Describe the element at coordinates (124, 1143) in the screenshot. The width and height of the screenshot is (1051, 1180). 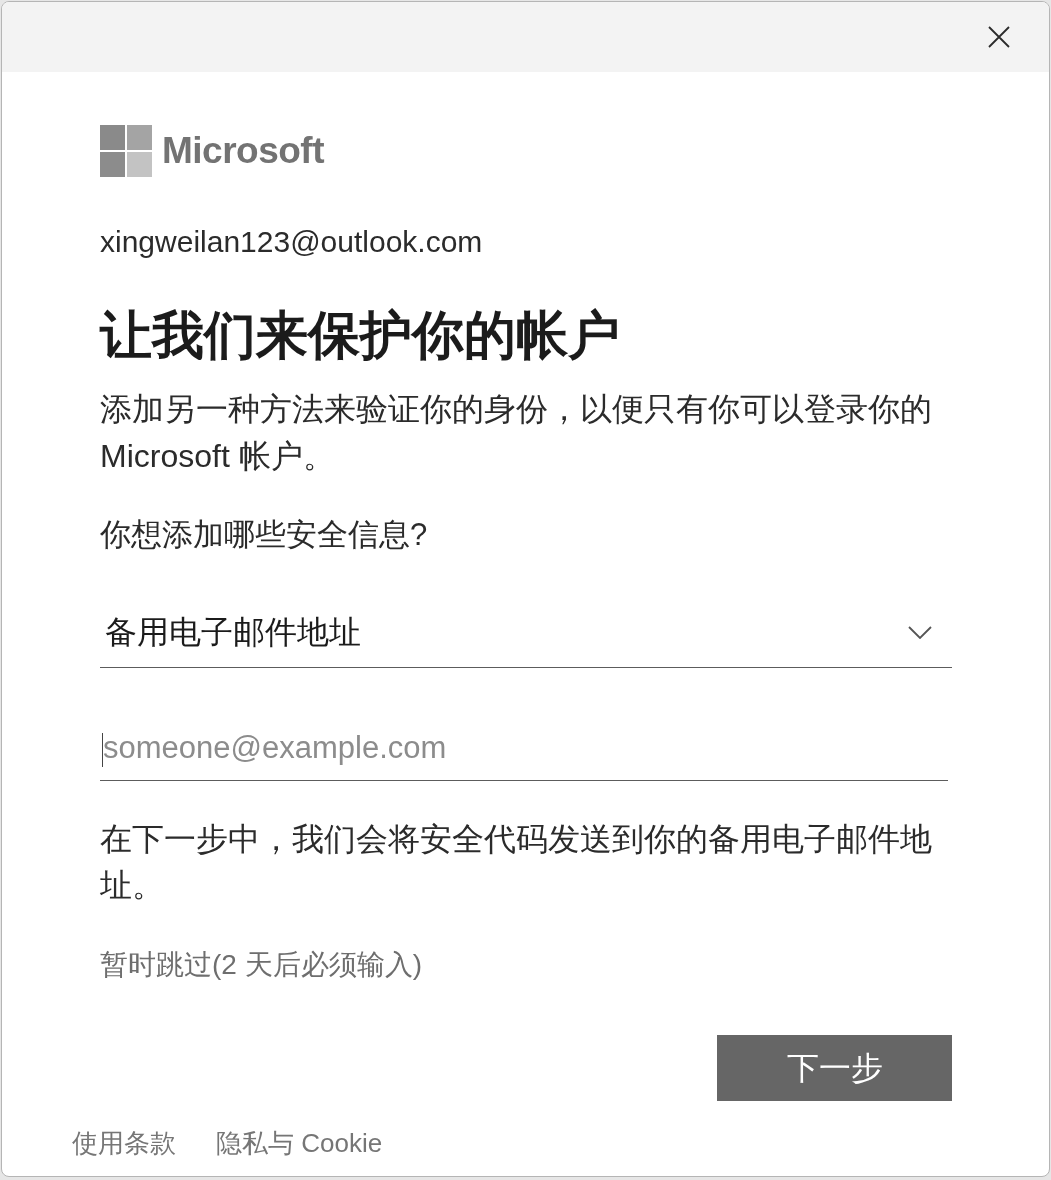
I see `footer-link: 使用条款` at that location.